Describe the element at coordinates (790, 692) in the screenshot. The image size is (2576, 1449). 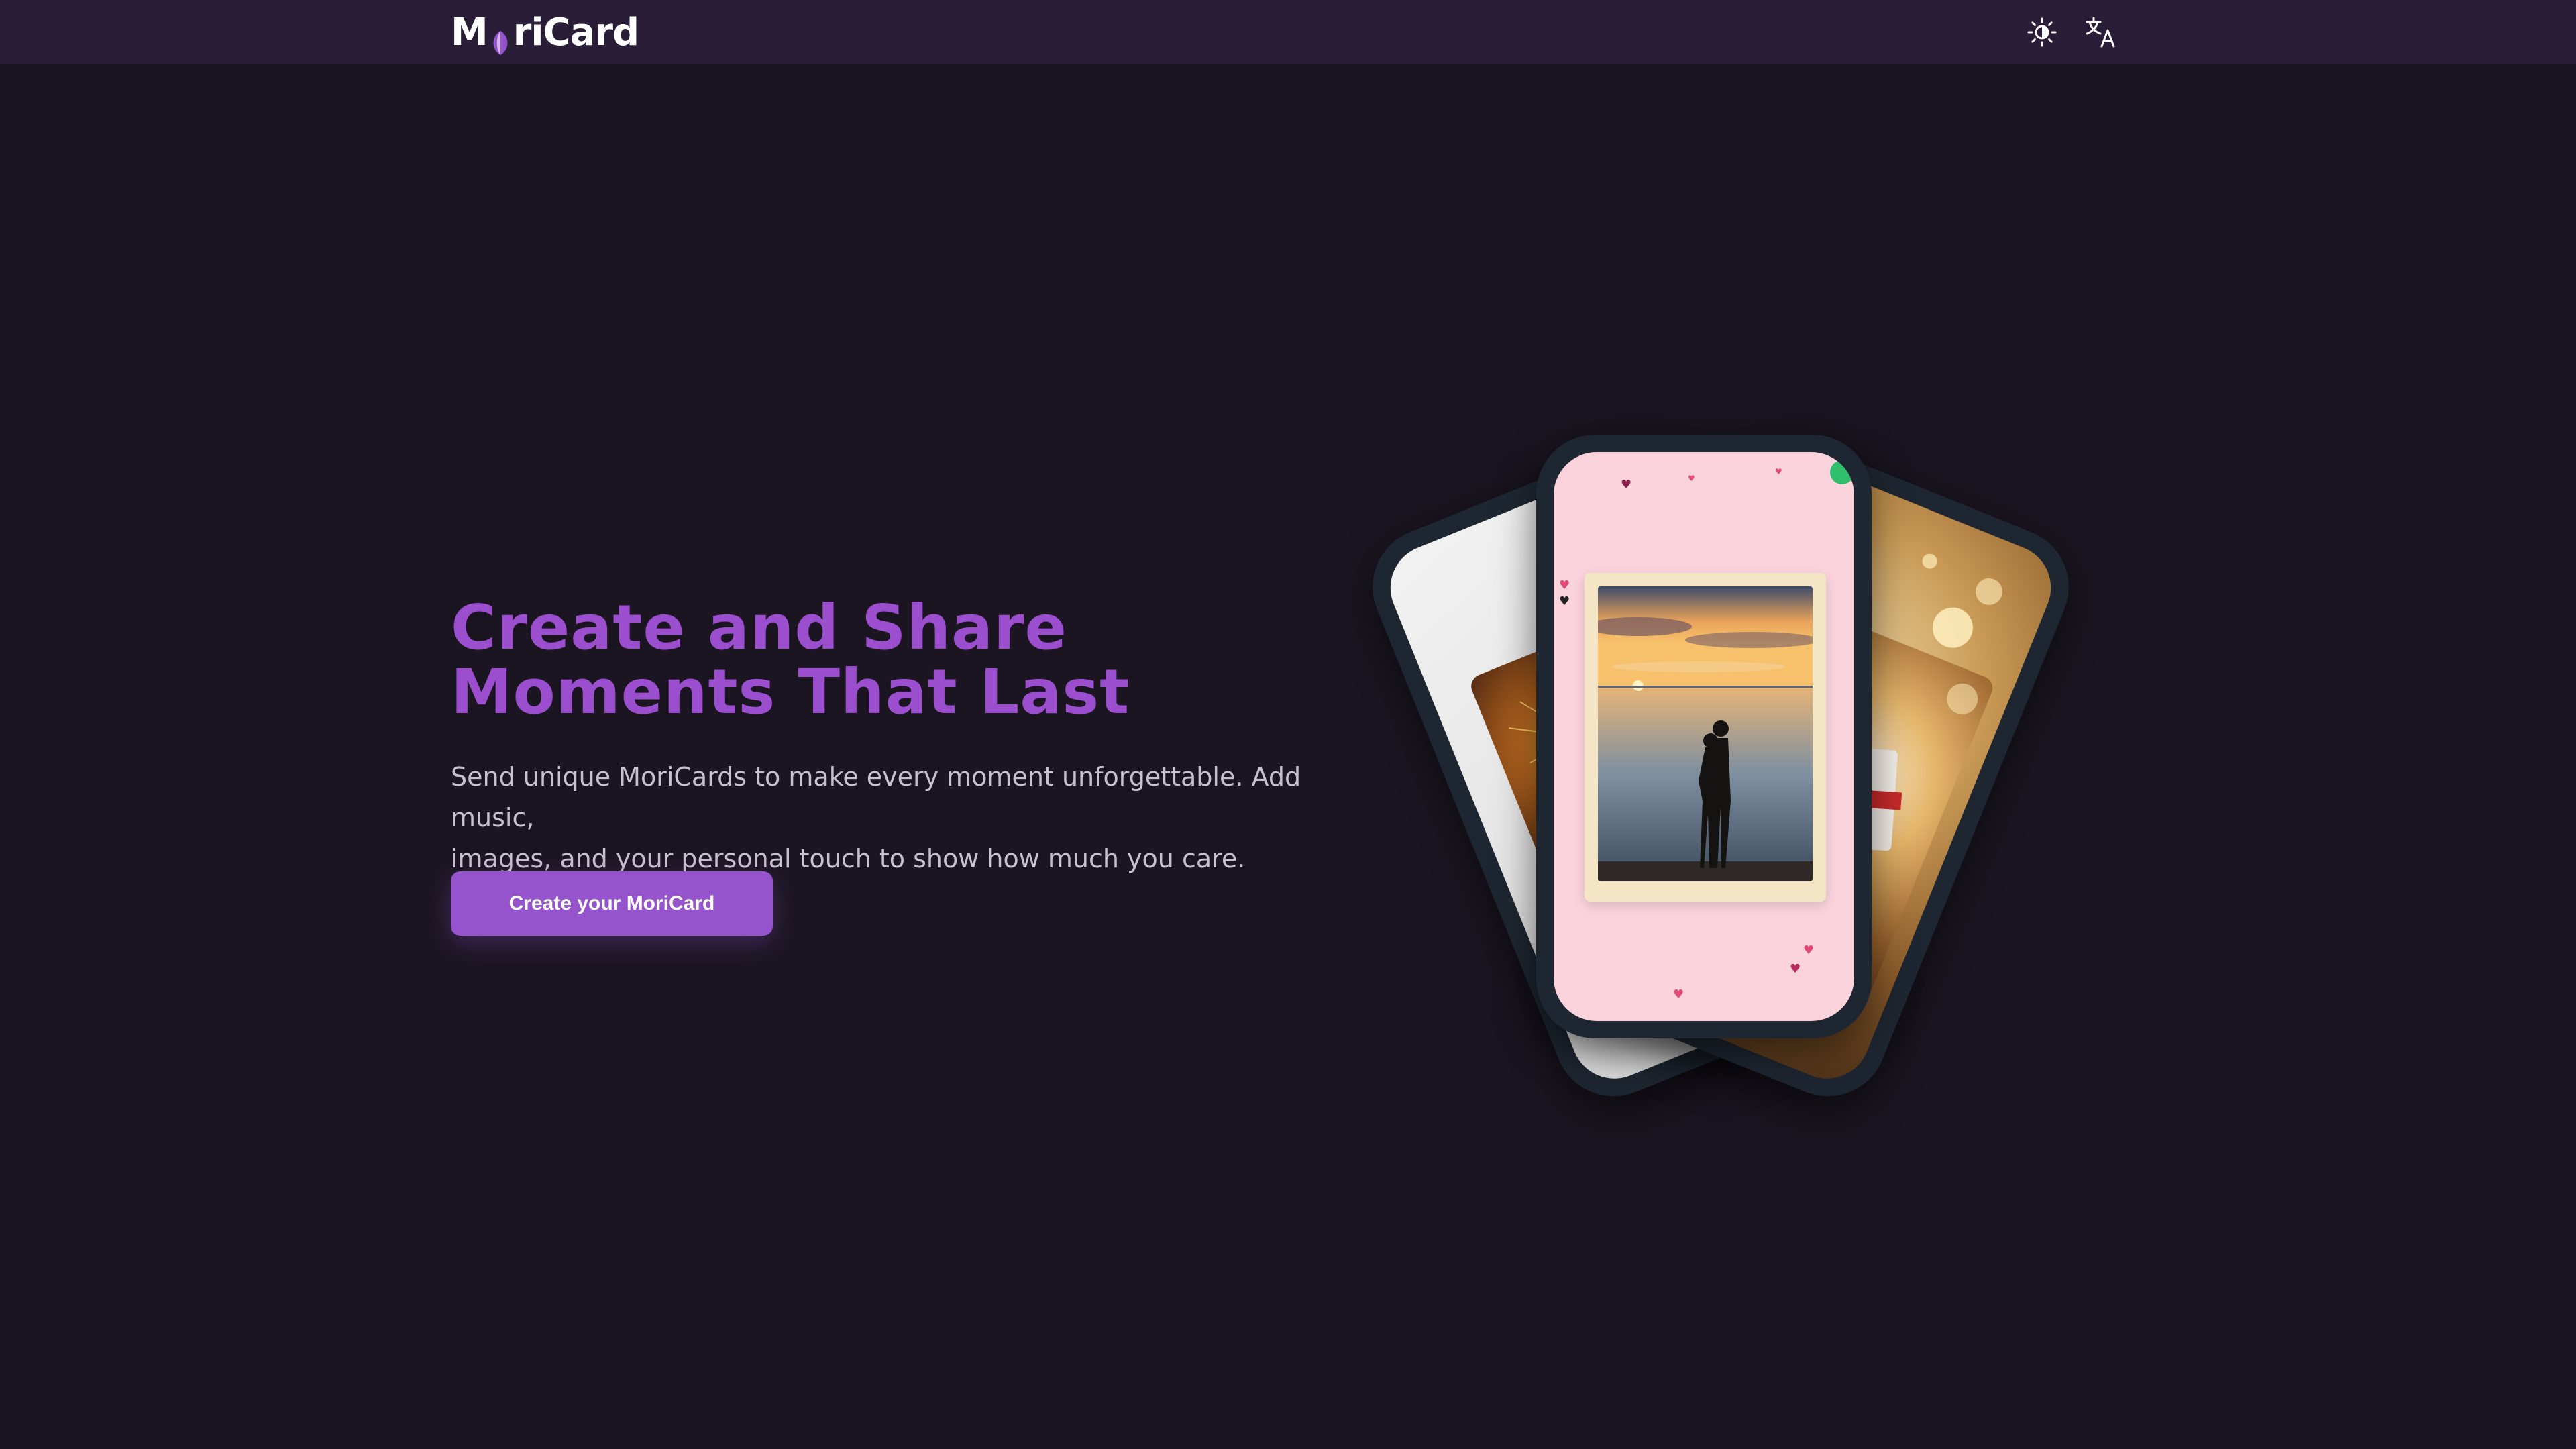
I see `hero-title-line-2: Moments That Last` at that location.